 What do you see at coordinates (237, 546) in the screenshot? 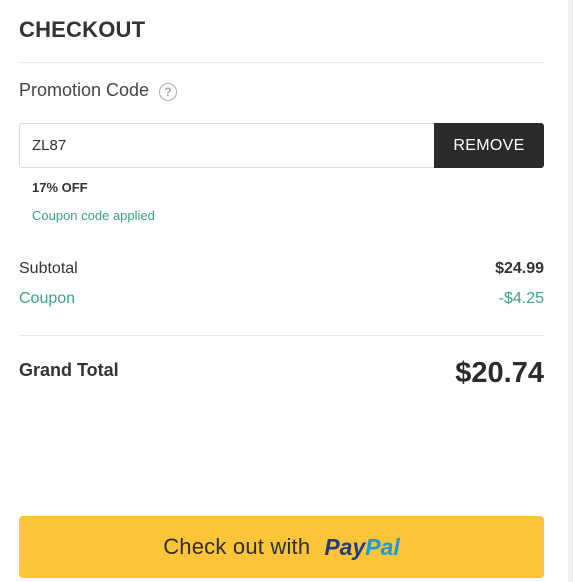
I see `paypal-button-text: Check out with` at bounding box center [237, 546].